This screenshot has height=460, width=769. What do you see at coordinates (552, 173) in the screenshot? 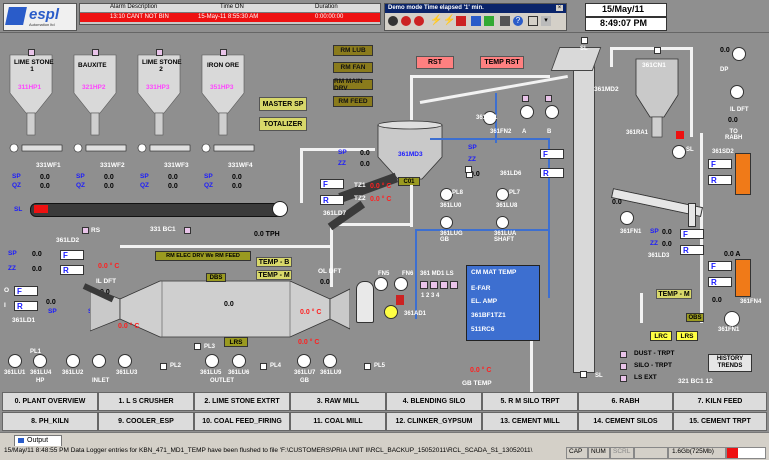
I see `sep-r-box: R` at bounding box center [552, 173].